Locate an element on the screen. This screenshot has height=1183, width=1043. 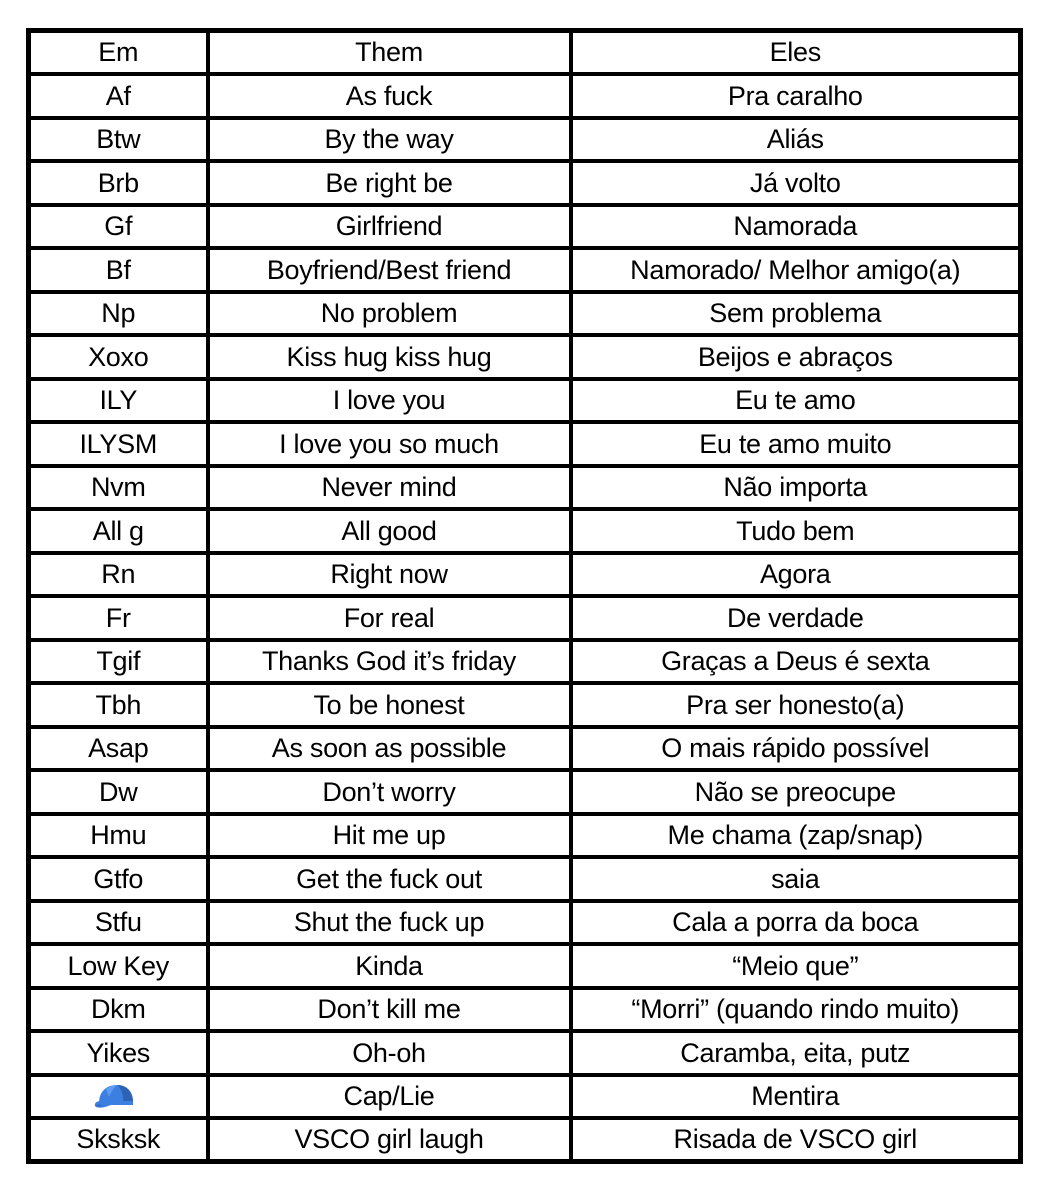
cell-portuguese-meaning: Graças a Deus é sexta is located at coordinates (795, 661).